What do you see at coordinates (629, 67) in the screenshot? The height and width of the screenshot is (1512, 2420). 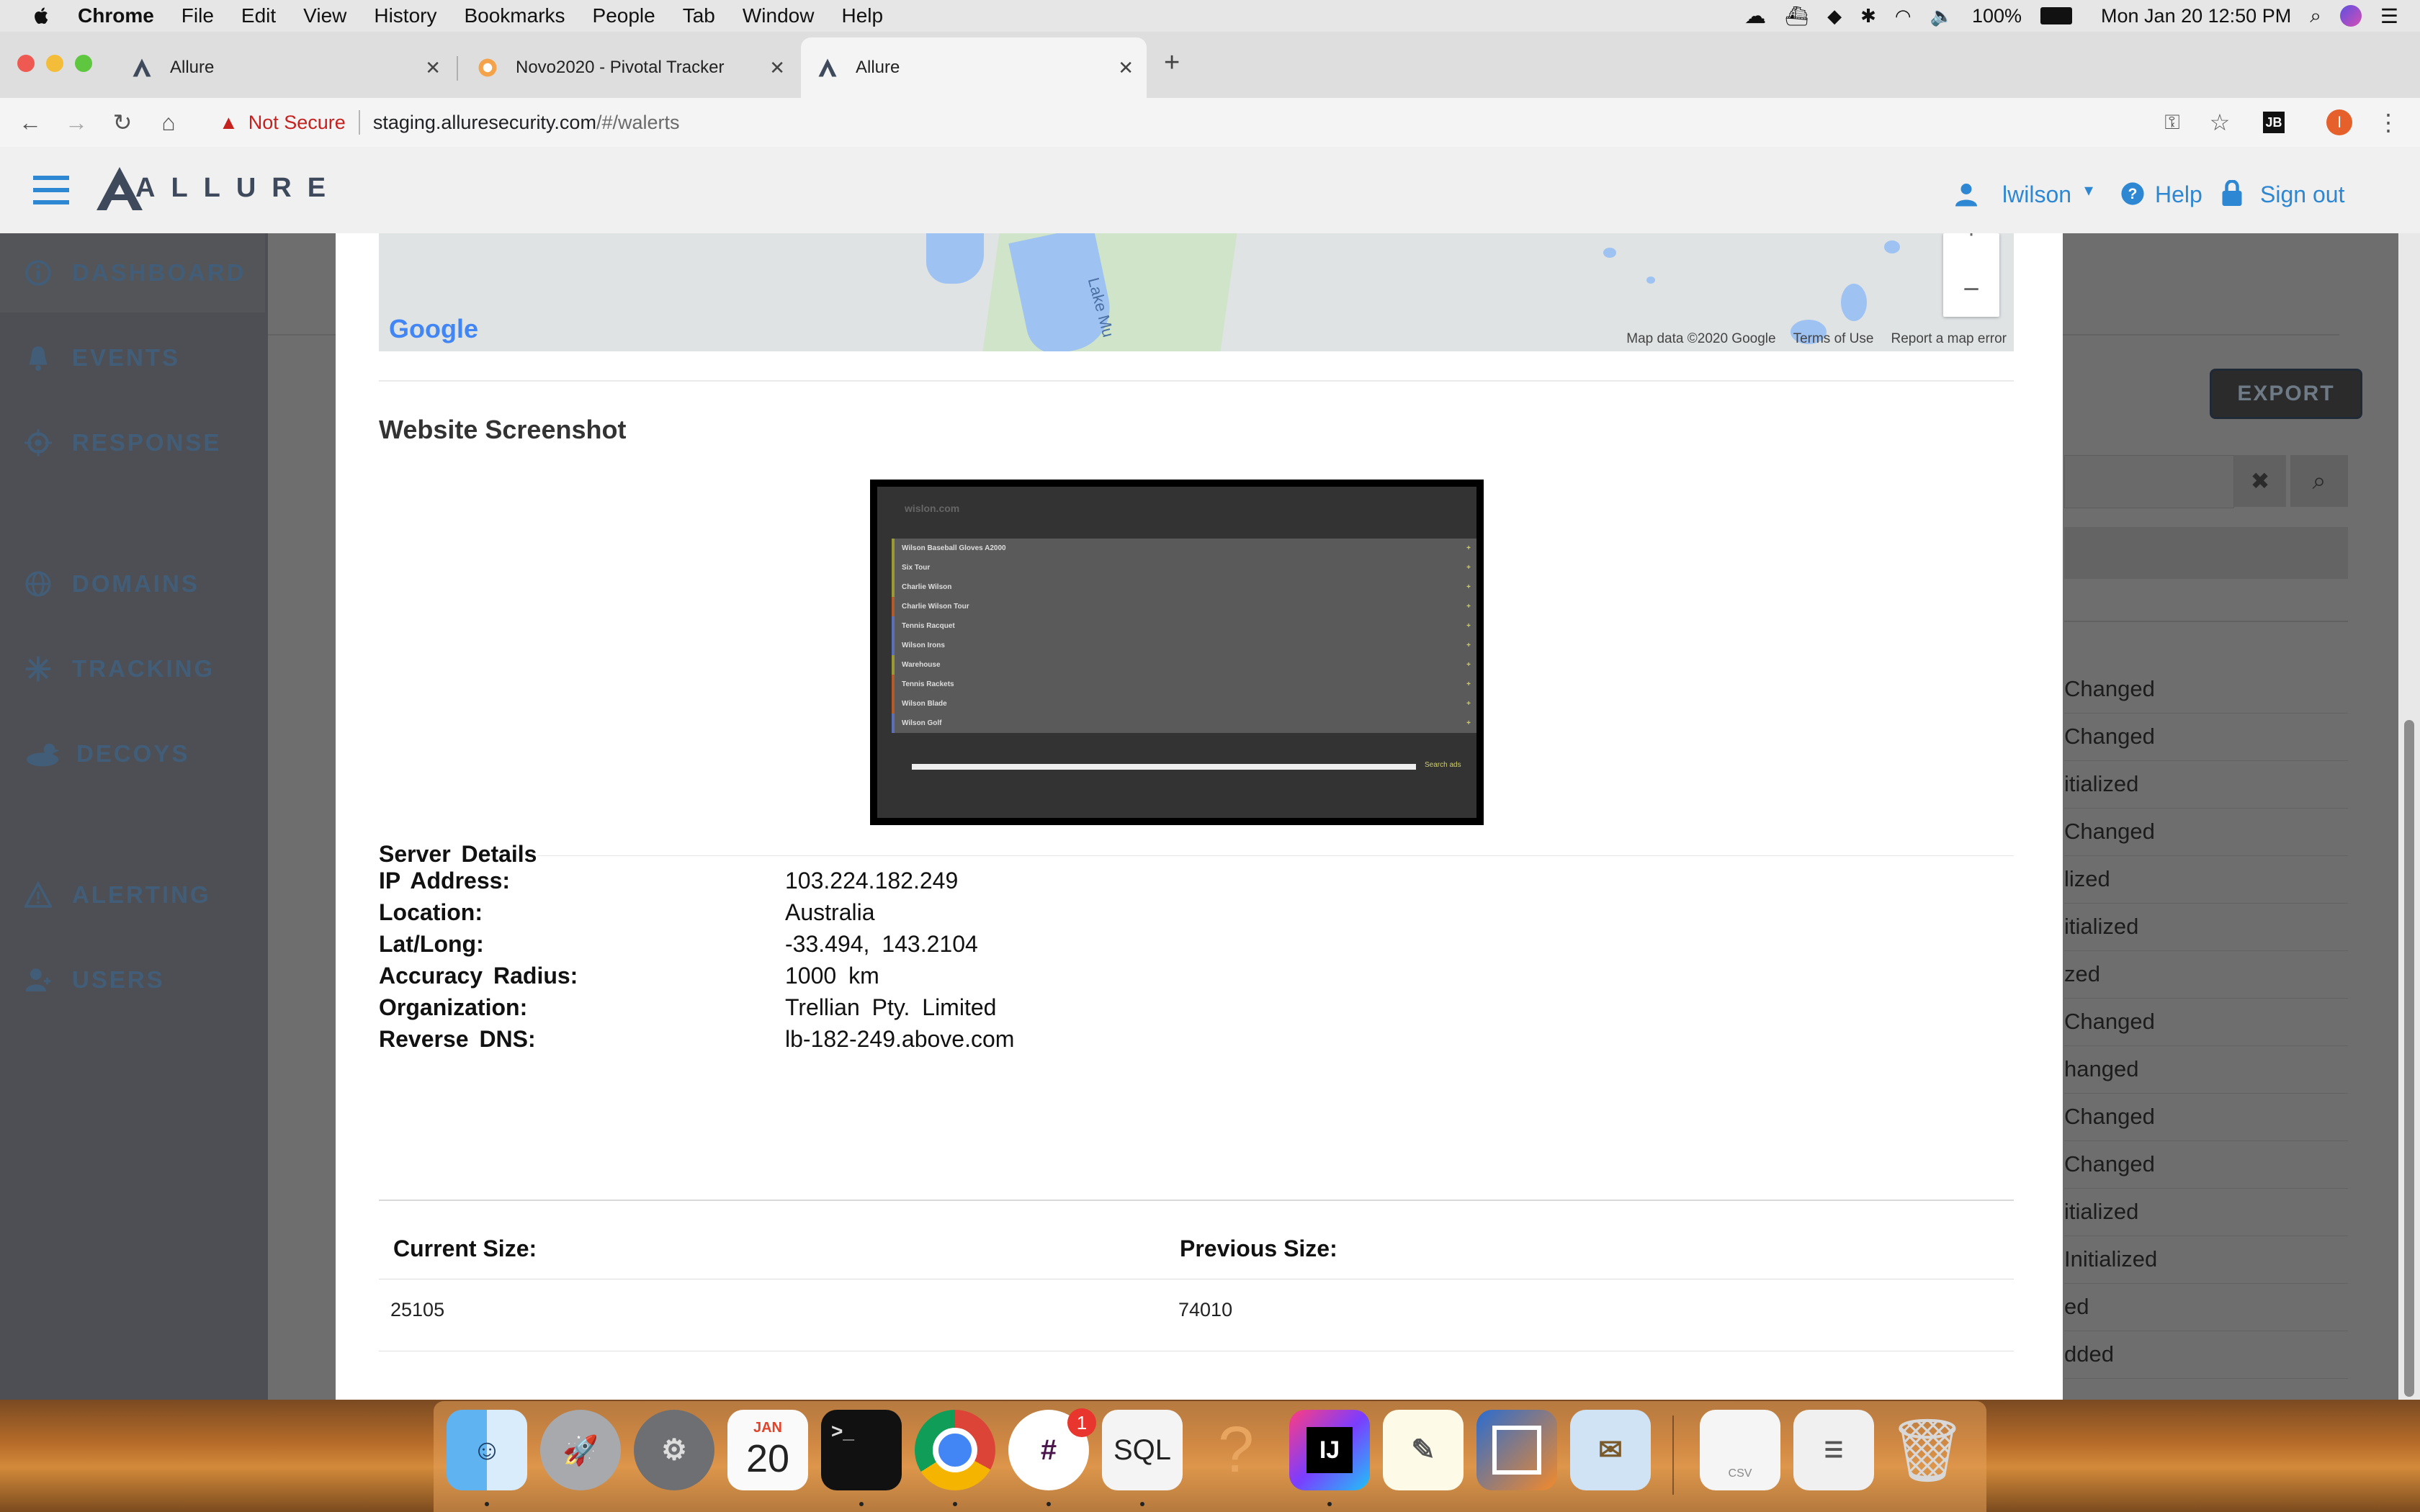 I see `tab-pivotal-tracker: Novo2020 - Pivotal Tracker ✕` at bounding box center [629, 67].